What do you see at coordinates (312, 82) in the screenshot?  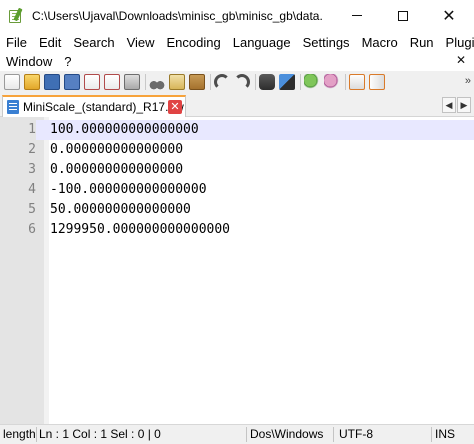 I see `zoom-in-icon` at bounding box center [312, 82].